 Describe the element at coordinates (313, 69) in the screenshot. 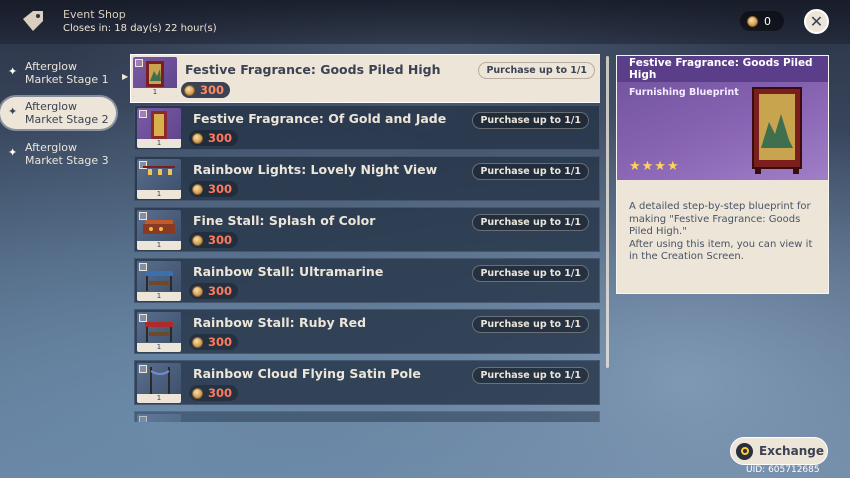

I see `item-name: Festive Fragrance: Goods Piled High` at that location.